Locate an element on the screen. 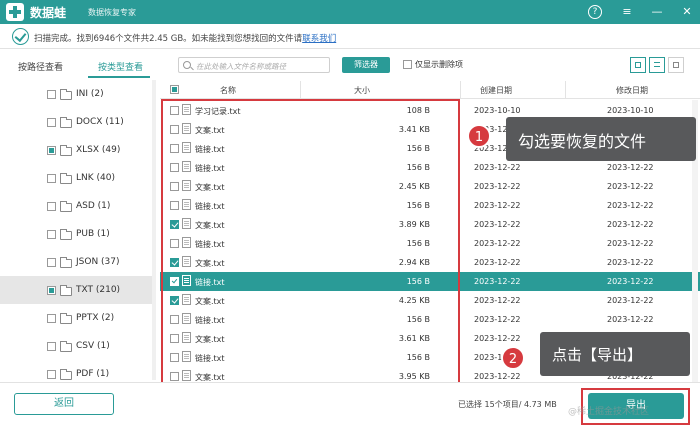 The width and height of the screenshot is (700, 426). file-type-item: JSON (37) is located at coordinates (76, 262).